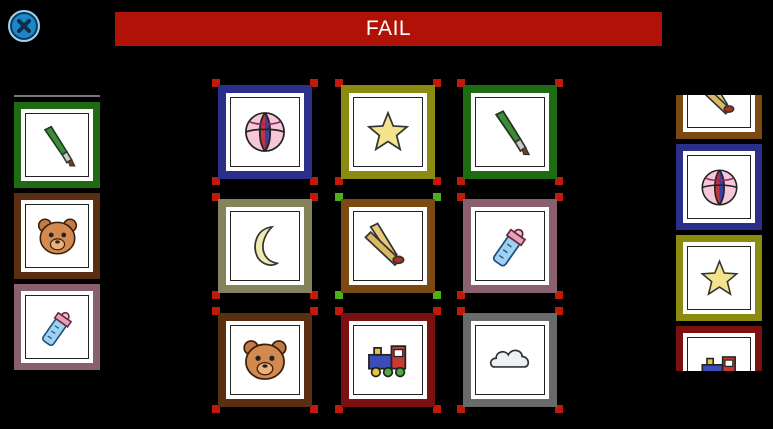 This screenshot has height=429, width=773. What do you see at coordinates (388, 29) in the screenshot?
I see `result-banner: FAIL` at bounding box center [388, 29].